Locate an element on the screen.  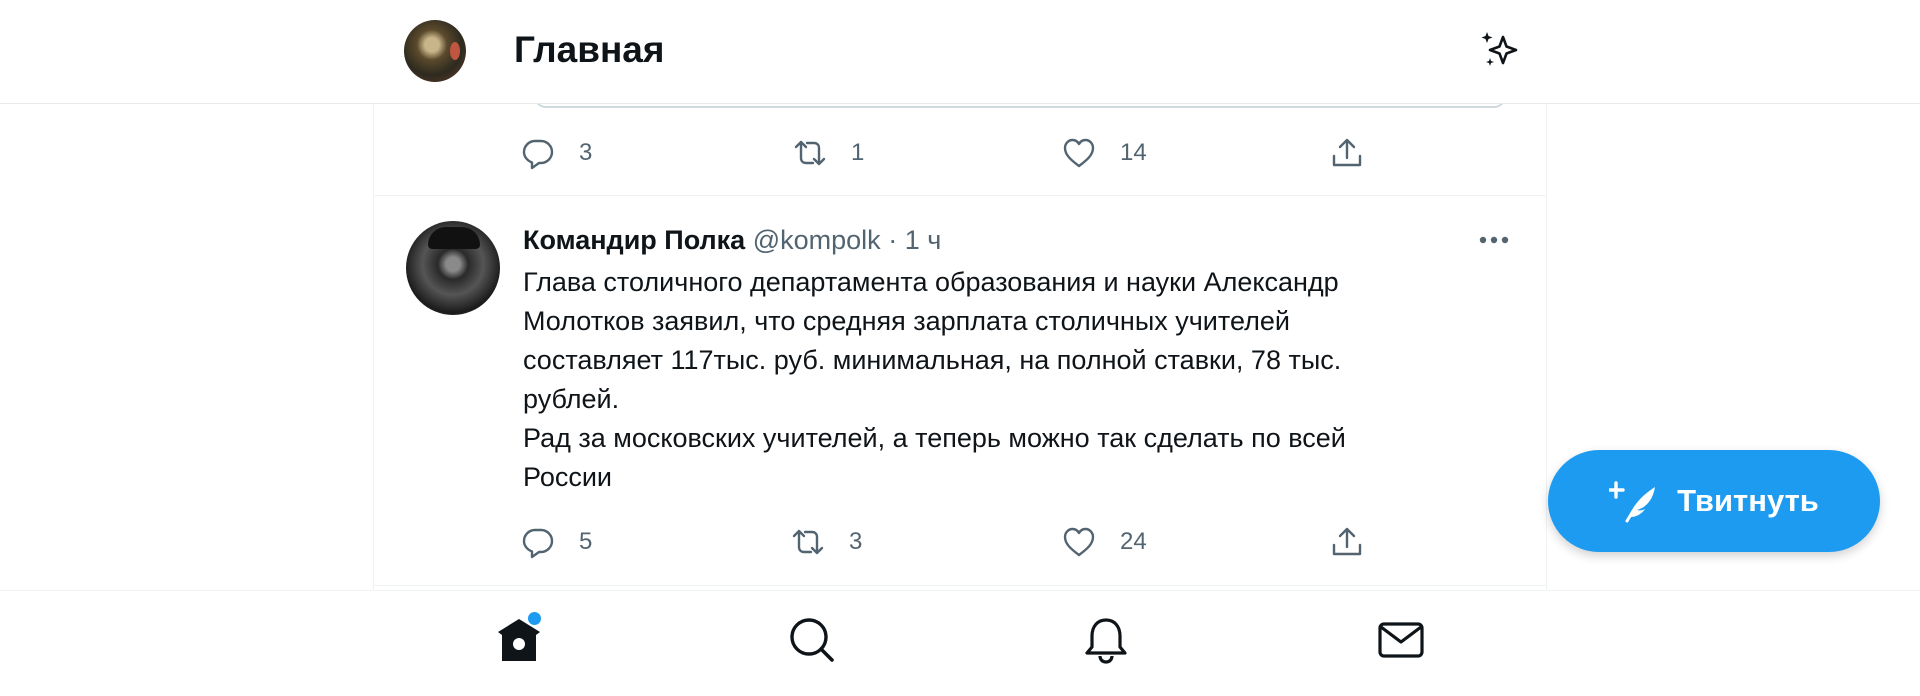
like-count: 24 is located at coordinates (1133, 541).